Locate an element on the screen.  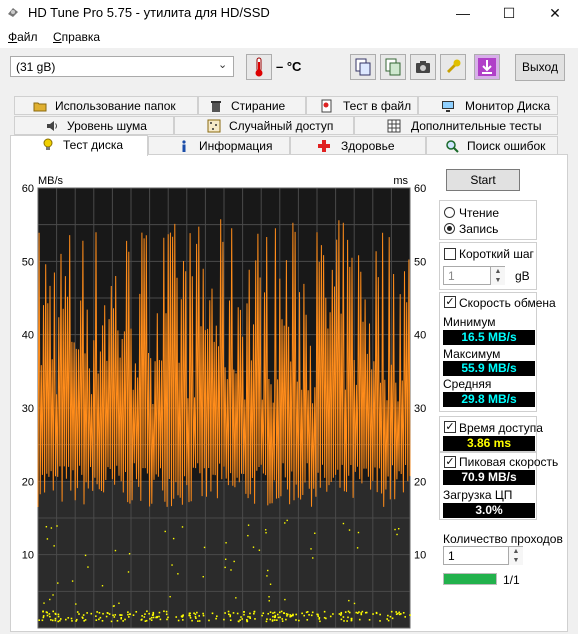
tab-erase: Стирание is located at coordinates (252, 105).